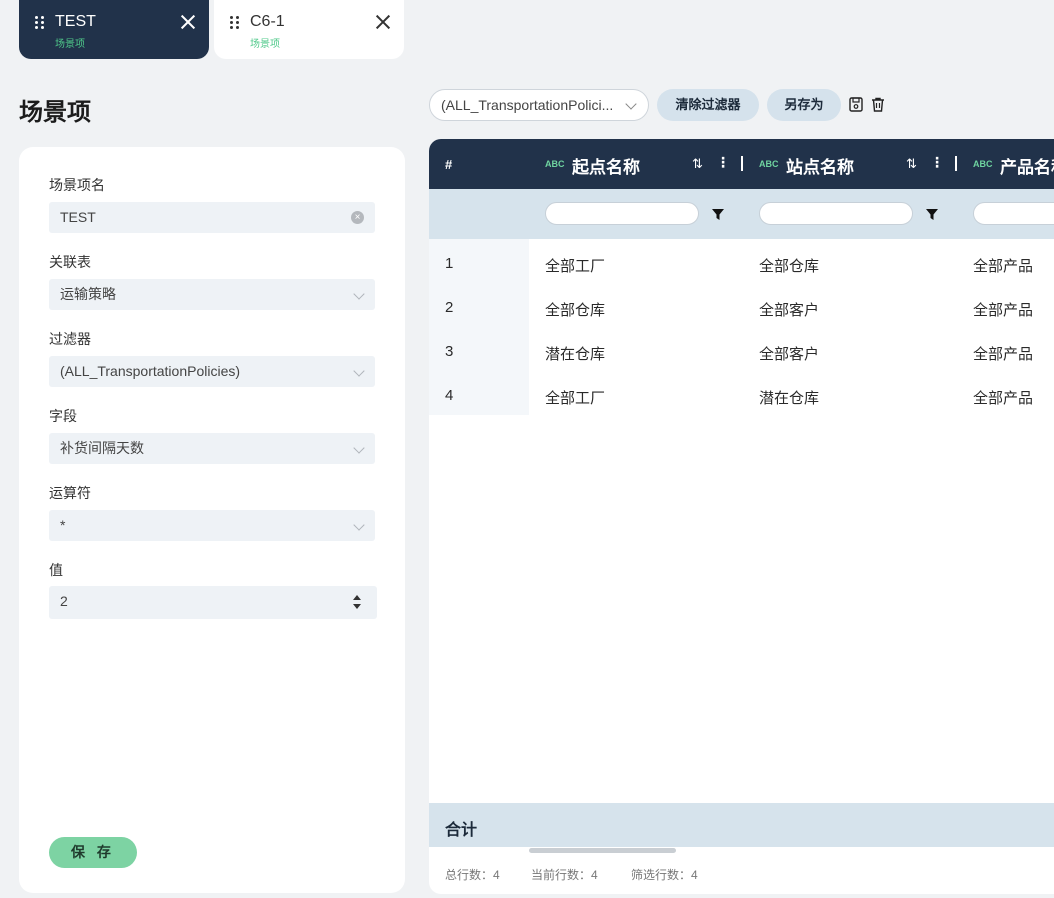 The image size is (1054, 898). Describe the element at coordinates (564, 875) in the screenshot. I see `current-rows-count: 当前行数：4` at that location.